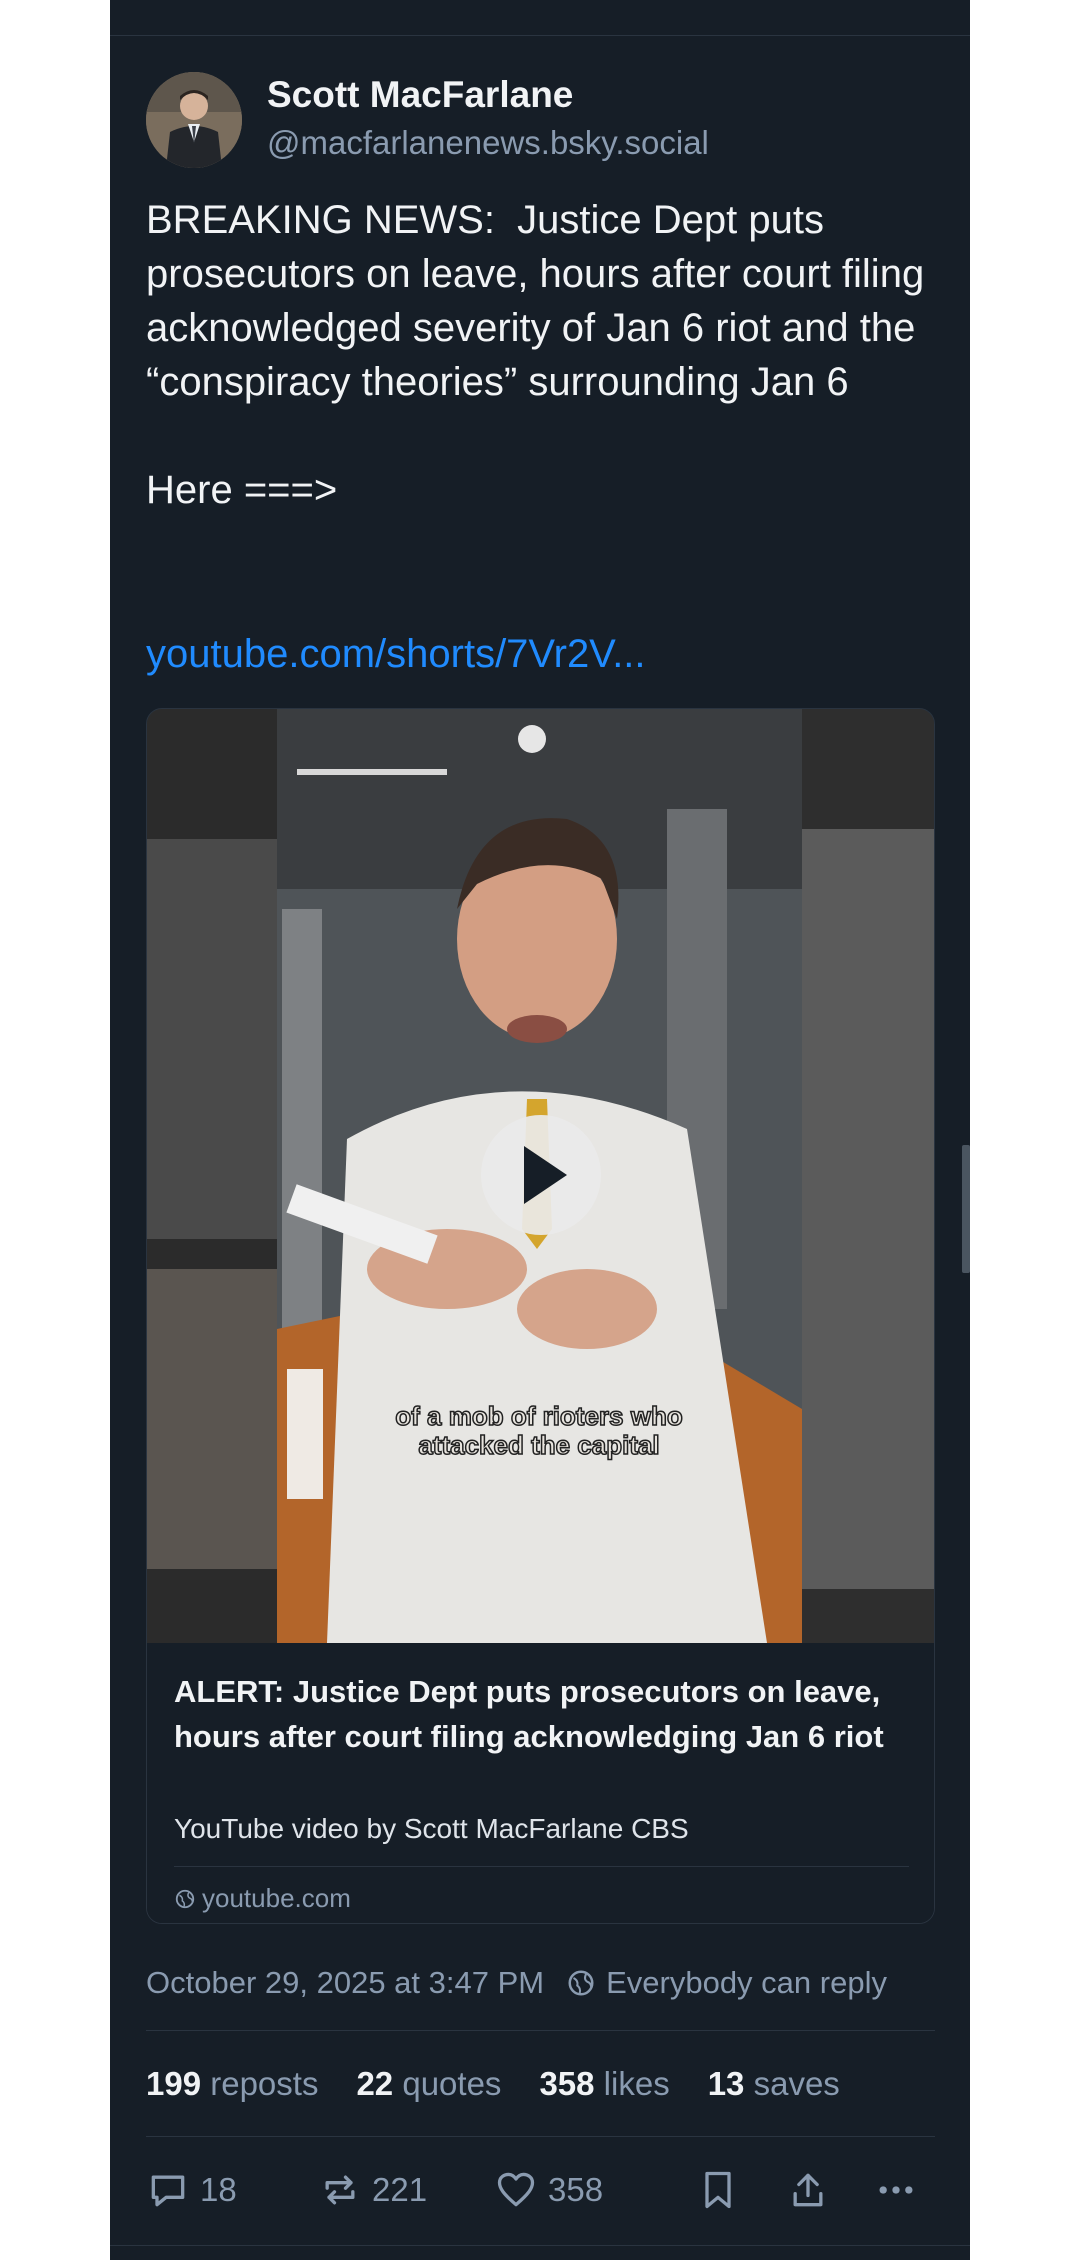 This screenshot has width=1080, height=2260. Describe the element at coordinates (375, 2083) in the screenshot. I see `quotes-count: 22` at that location.